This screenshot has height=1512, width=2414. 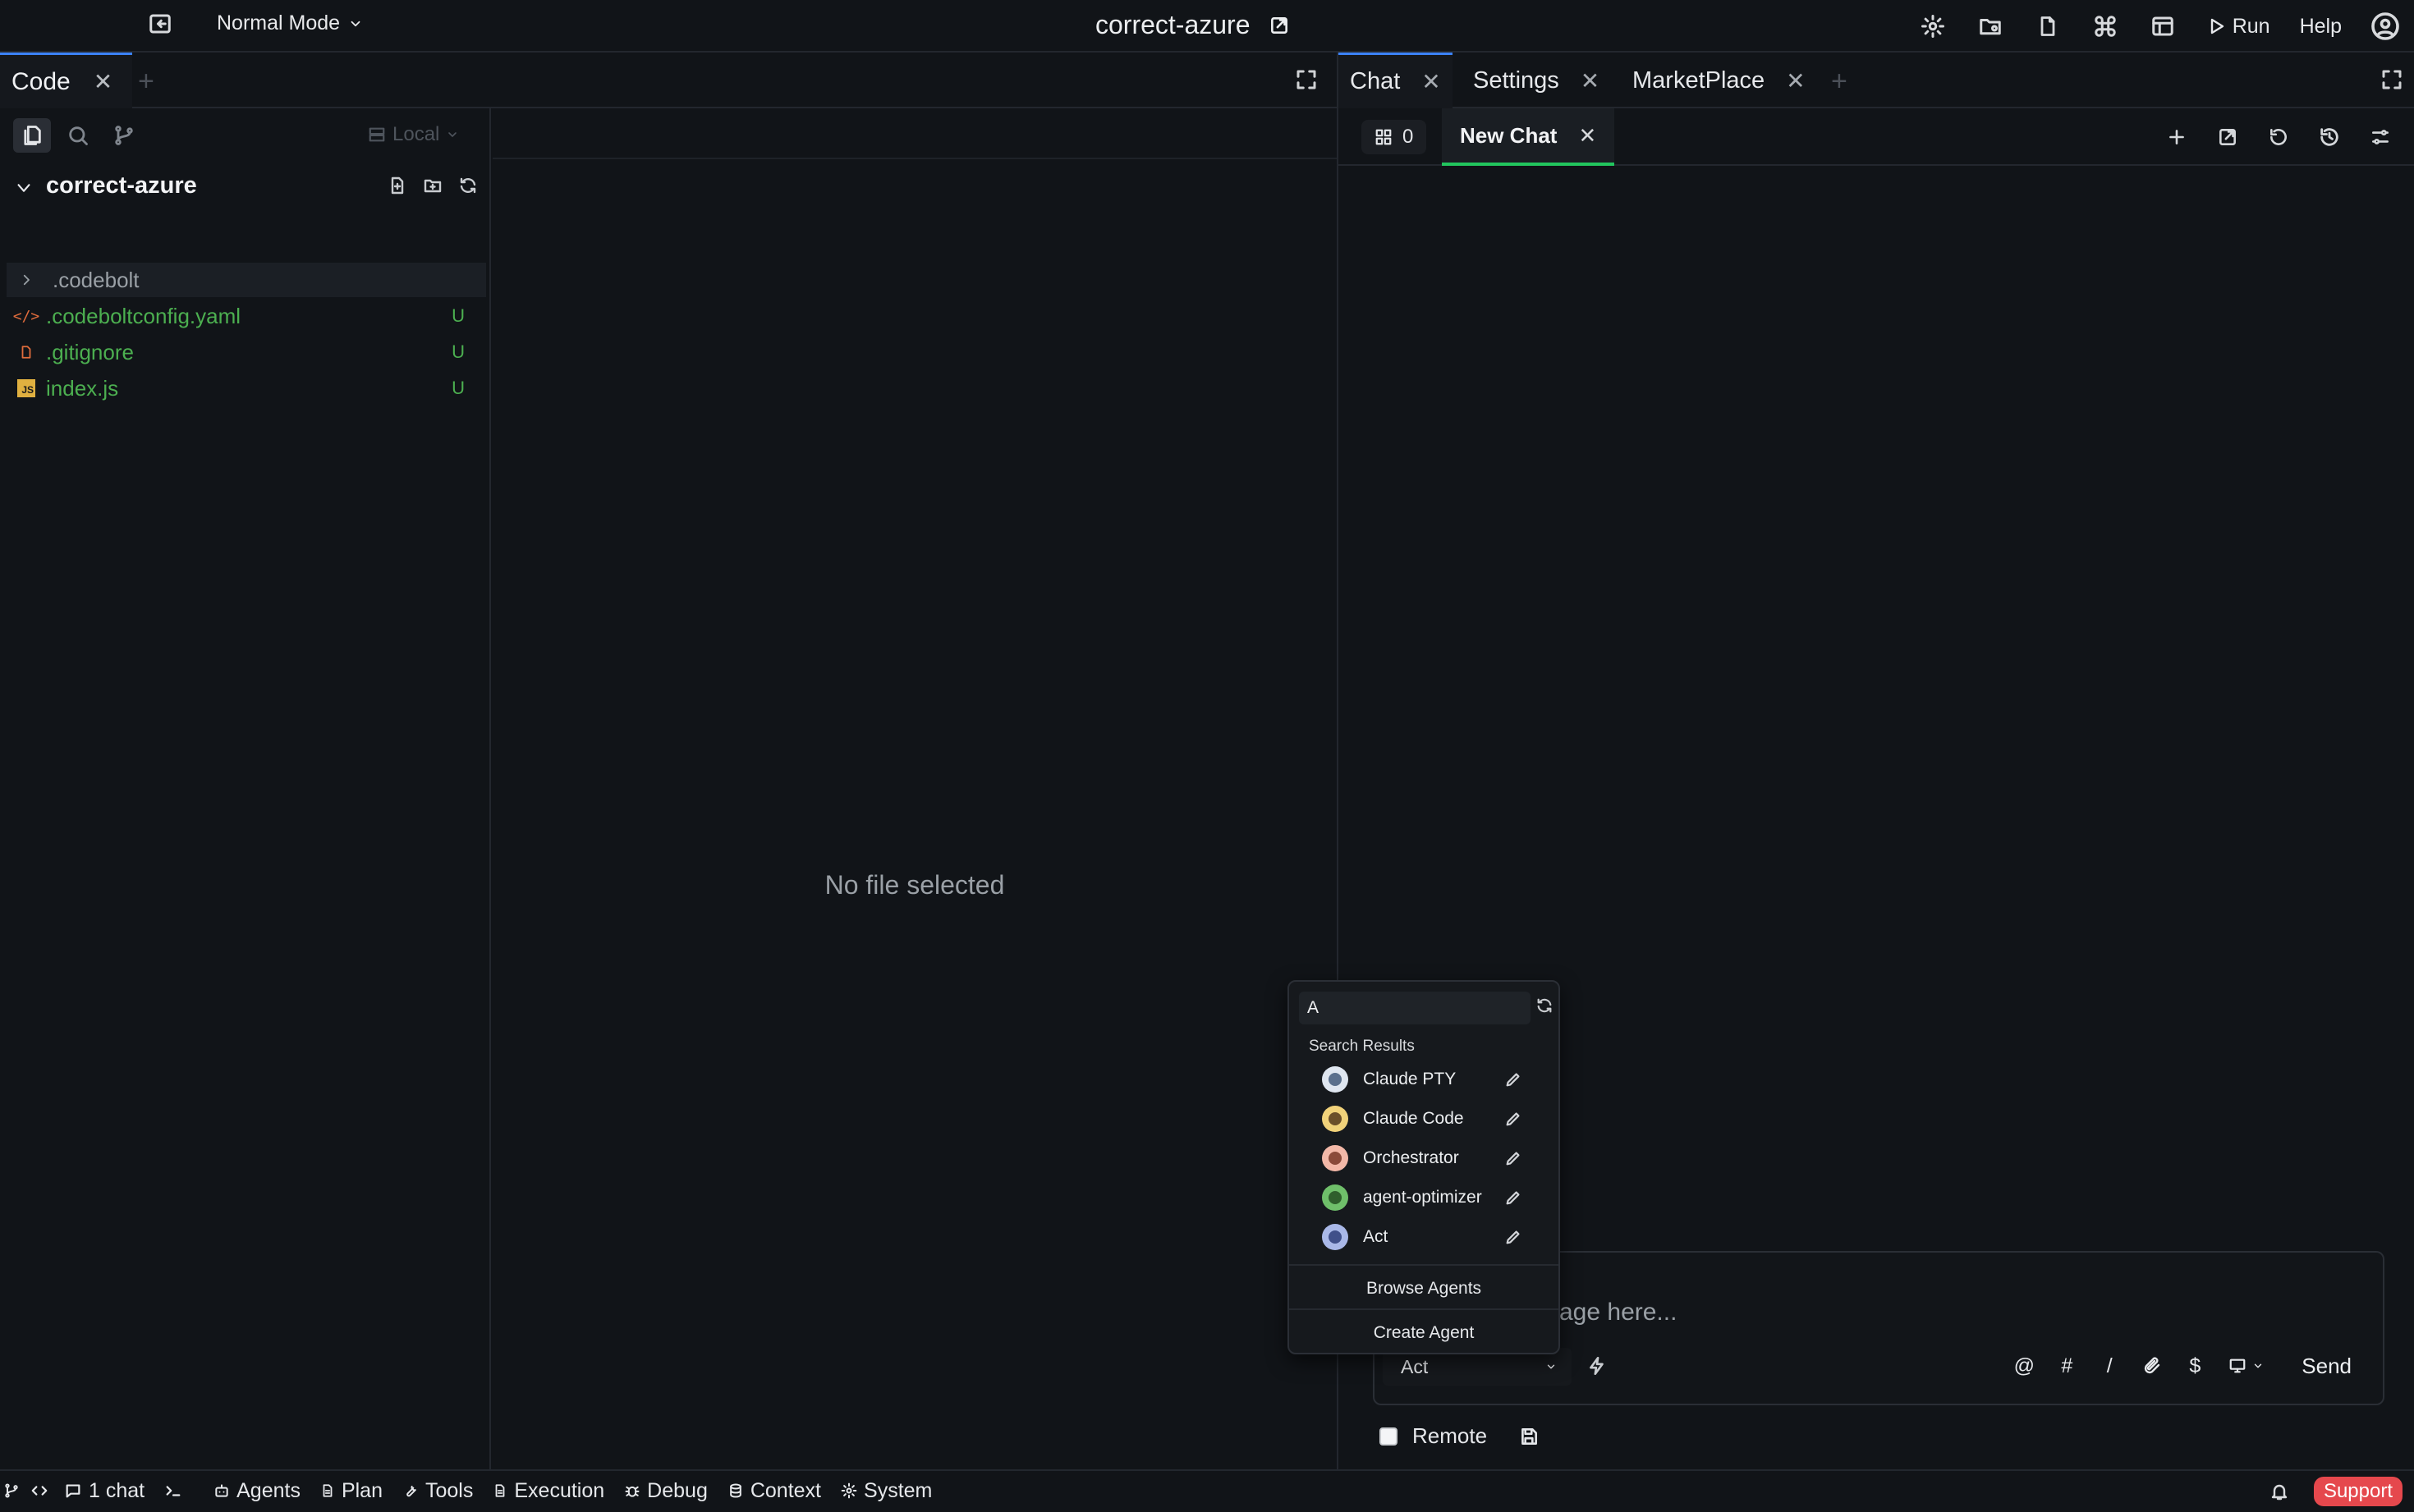 I want to click on status-context: Context, so click(x=775, y=1490).